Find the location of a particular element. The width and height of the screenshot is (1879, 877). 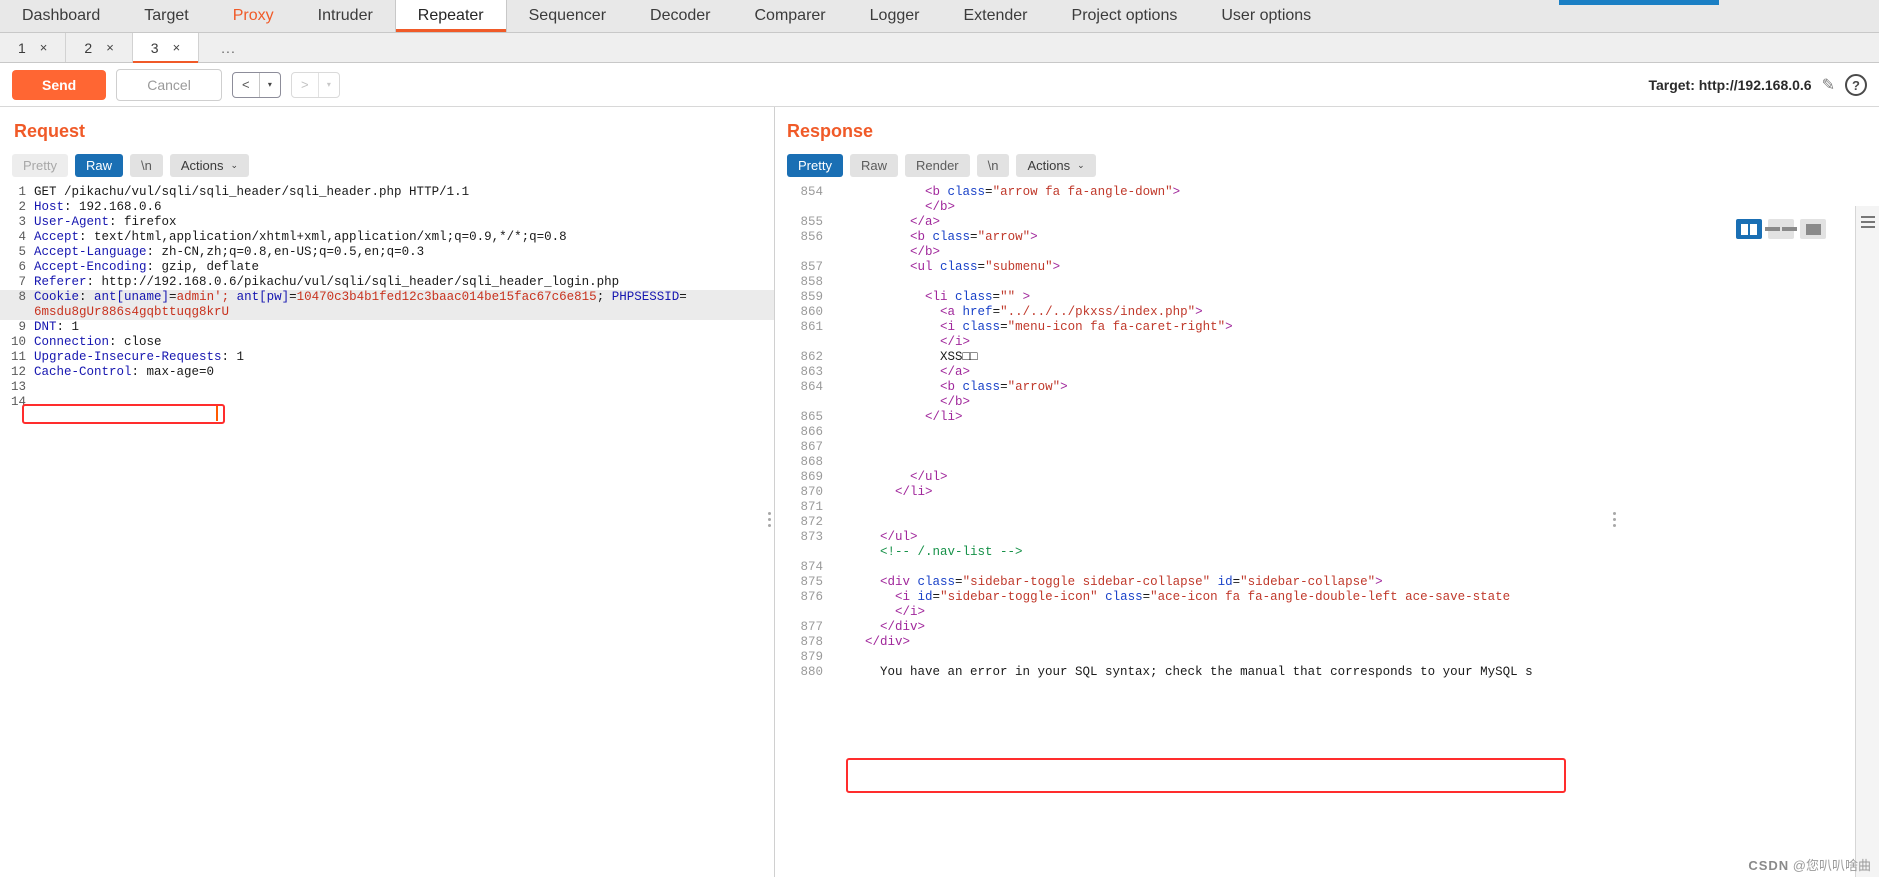

button-label: Render is located at coordinates (937, 165).